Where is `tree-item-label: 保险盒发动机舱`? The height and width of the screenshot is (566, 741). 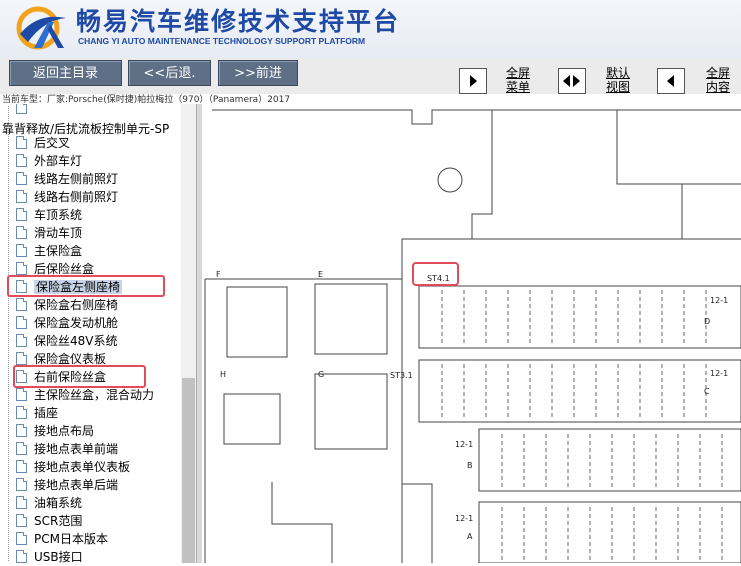
tree-item-label: 保险盒发动机舱 is located at coordinates (76, 323).